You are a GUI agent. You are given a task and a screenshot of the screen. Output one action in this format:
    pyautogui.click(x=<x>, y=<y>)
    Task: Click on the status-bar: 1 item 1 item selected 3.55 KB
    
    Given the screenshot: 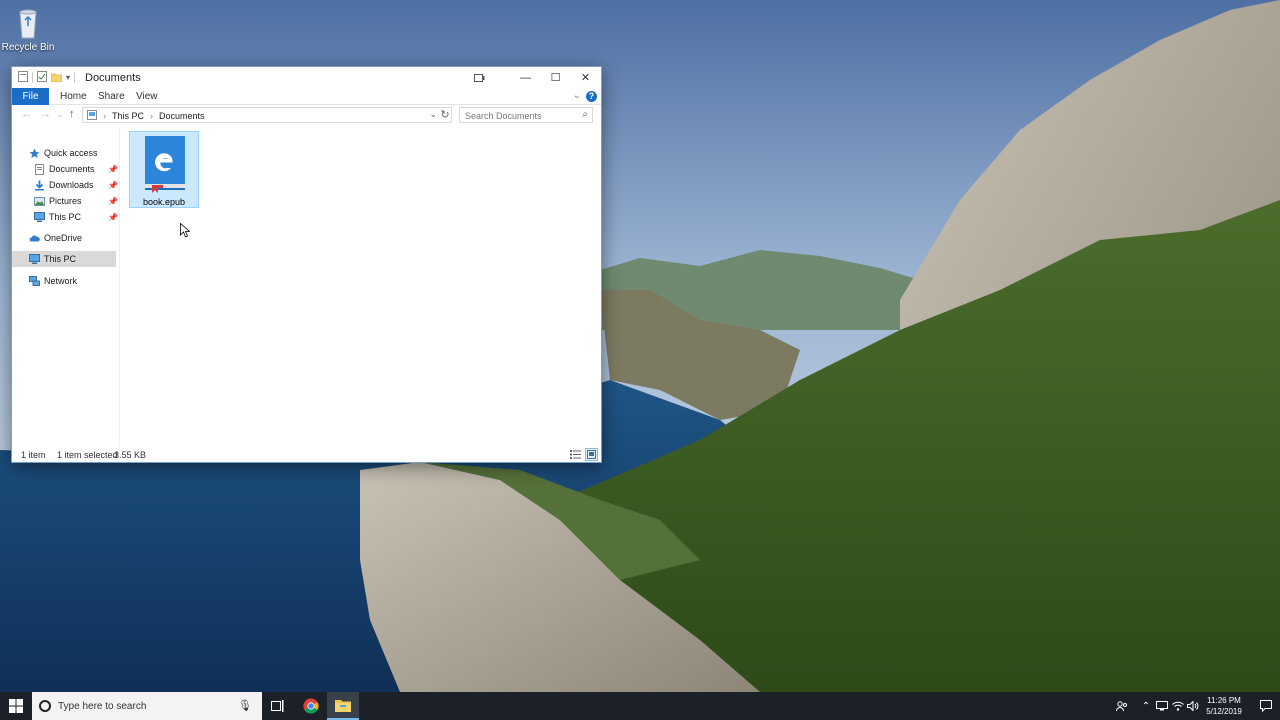 What is the action you would take?
    pyautogui.click(x=306, y=455)
    